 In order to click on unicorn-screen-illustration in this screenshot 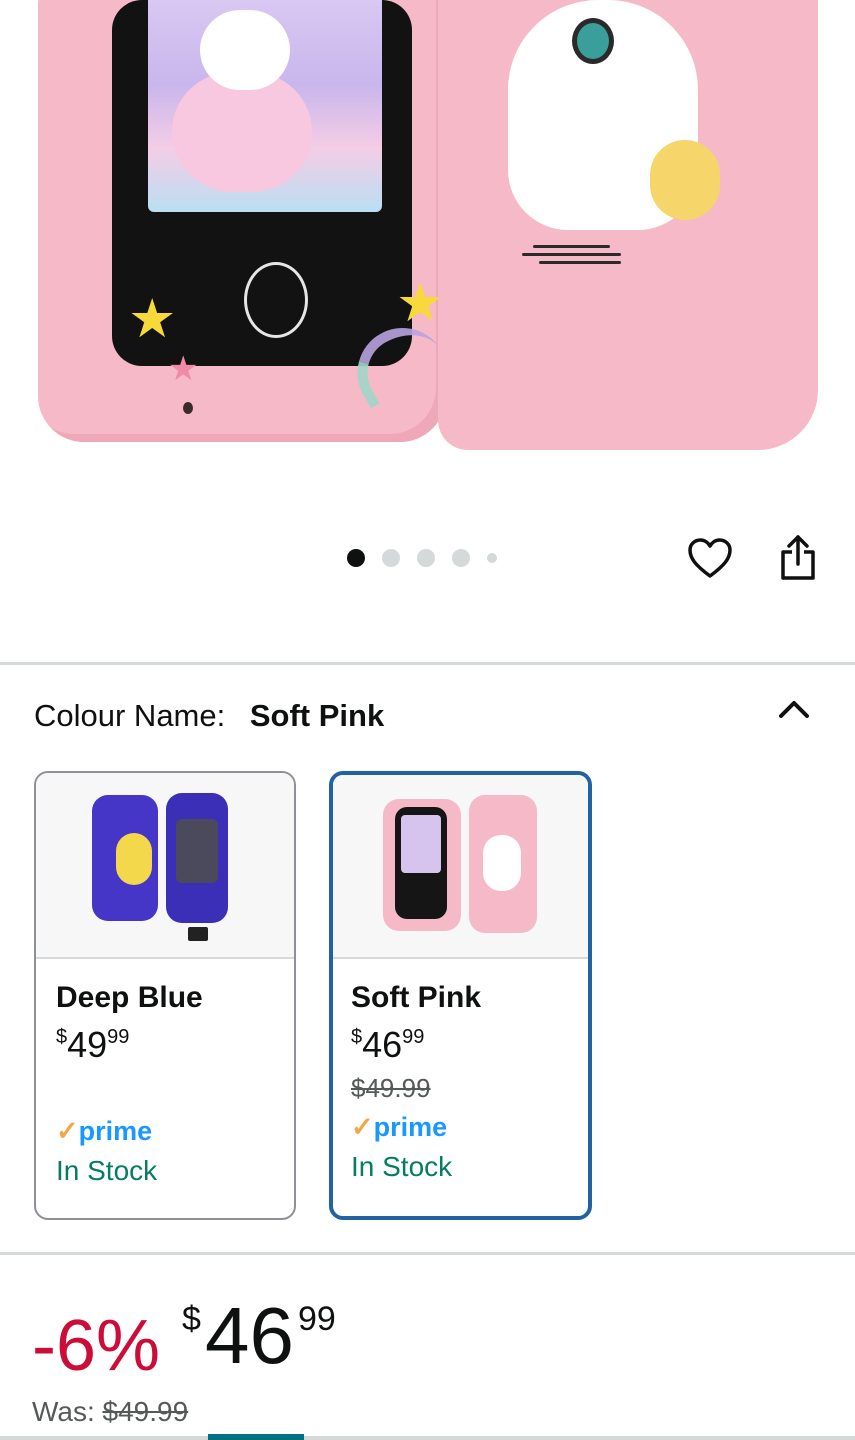, I will do `click(245, 50)`.